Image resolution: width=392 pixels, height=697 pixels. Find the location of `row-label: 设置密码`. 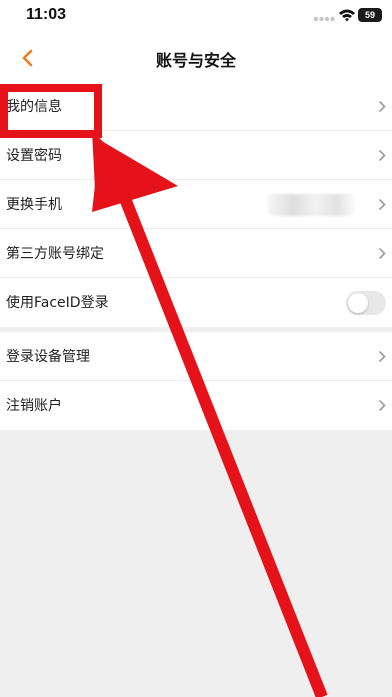

row-label: 设置密码 is located at coordinates (34, 156).